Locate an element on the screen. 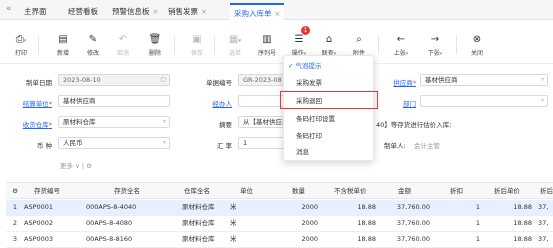 The width and height of the screenshot is (553, 248). more-toggle: 更多 ∨ | ⚙ is located at coordinates (76, 165).